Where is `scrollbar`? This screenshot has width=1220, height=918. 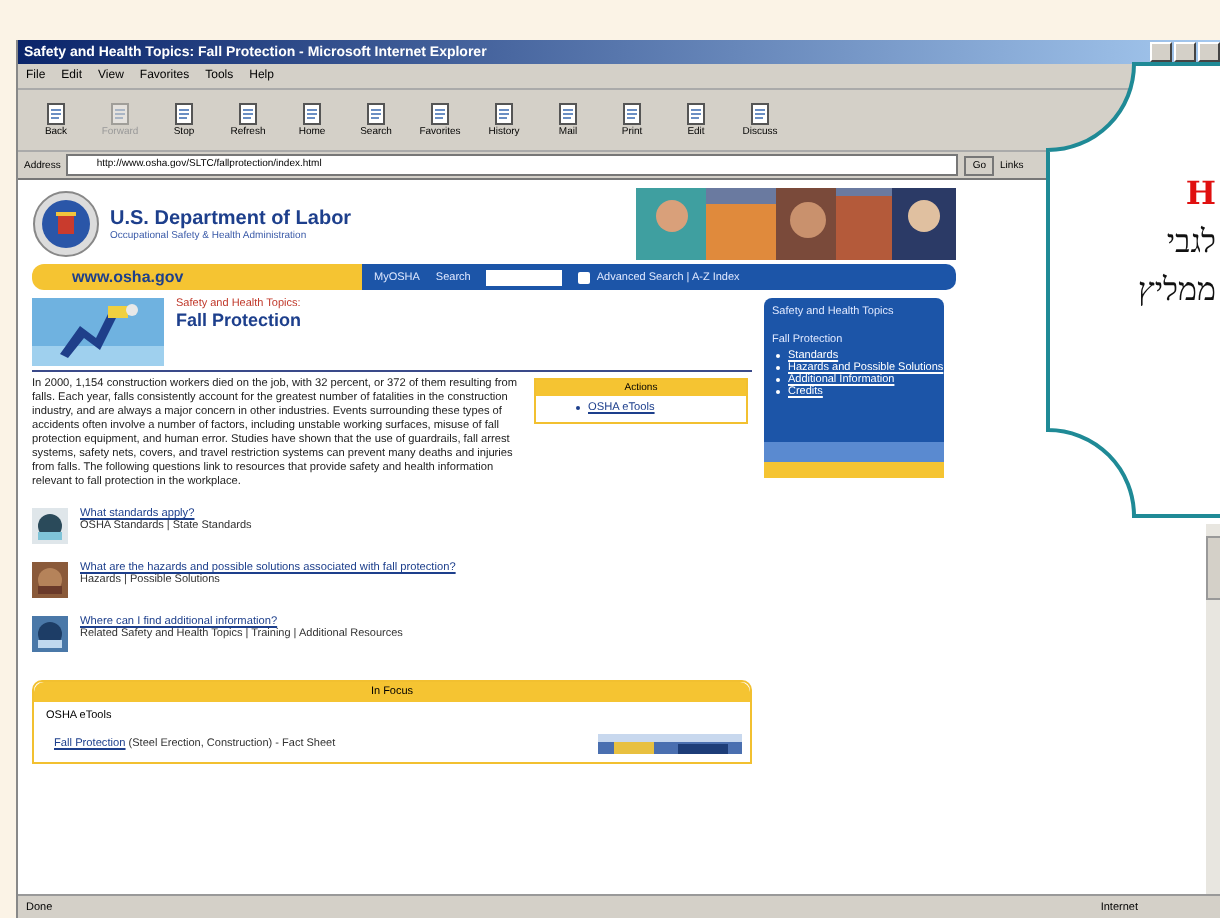 scrollbar is located at coordinates (1213, 709).